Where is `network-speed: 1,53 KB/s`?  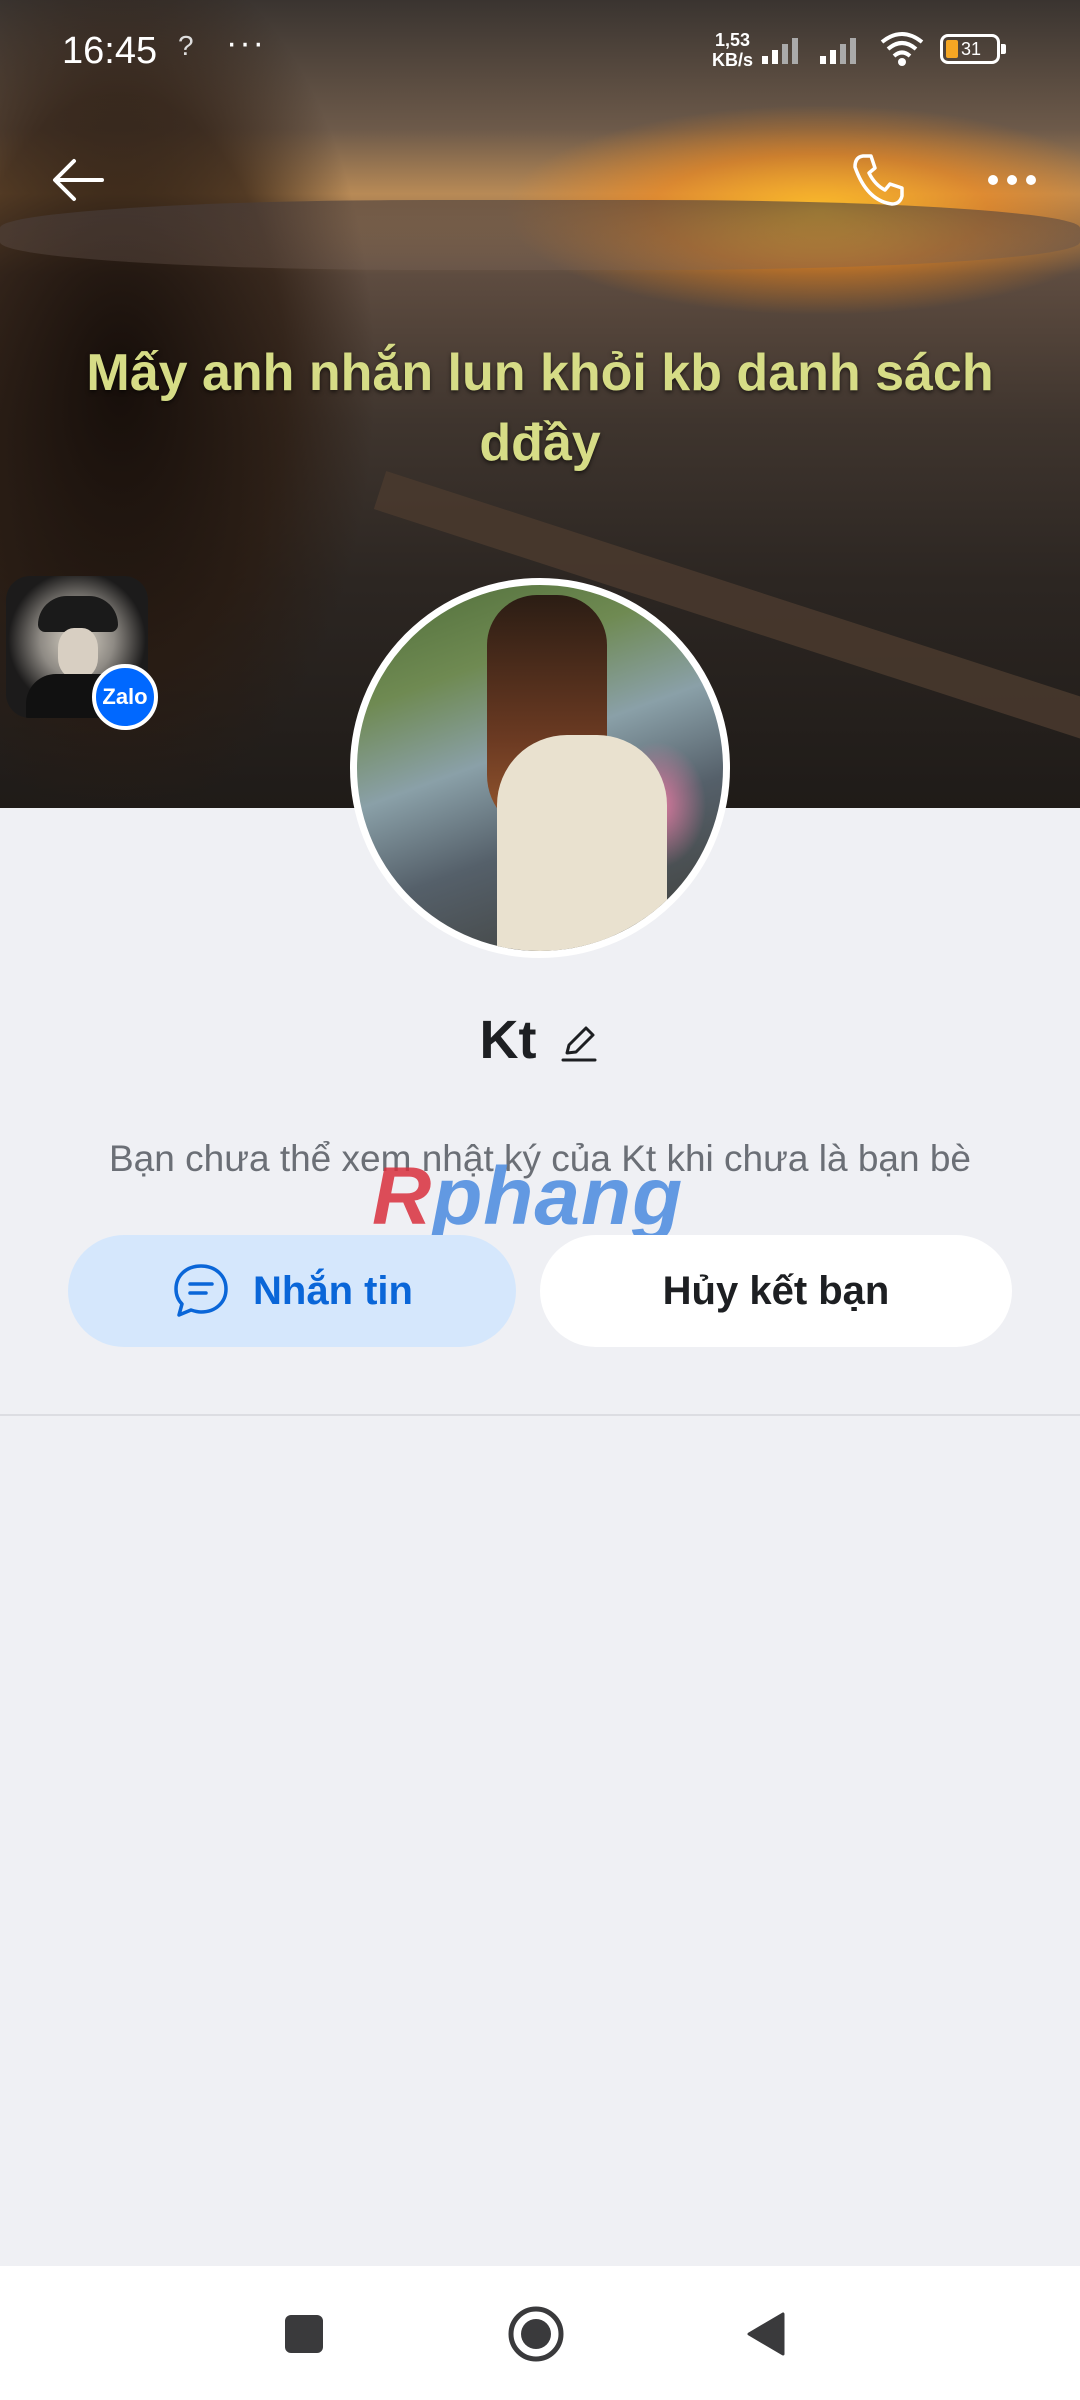 network-speed: 1,53 KB/s is located at coordinates (732, 50).